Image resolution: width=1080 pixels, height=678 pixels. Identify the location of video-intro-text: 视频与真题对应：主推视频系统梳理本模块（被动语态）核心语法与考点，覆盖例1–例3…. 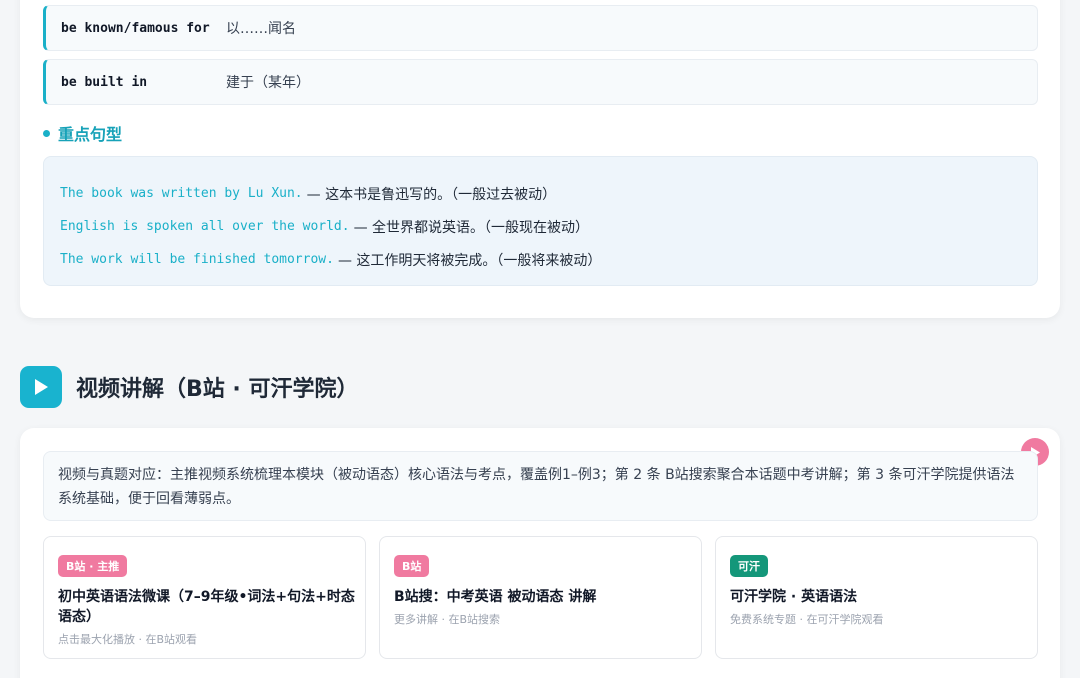
(540, 486).